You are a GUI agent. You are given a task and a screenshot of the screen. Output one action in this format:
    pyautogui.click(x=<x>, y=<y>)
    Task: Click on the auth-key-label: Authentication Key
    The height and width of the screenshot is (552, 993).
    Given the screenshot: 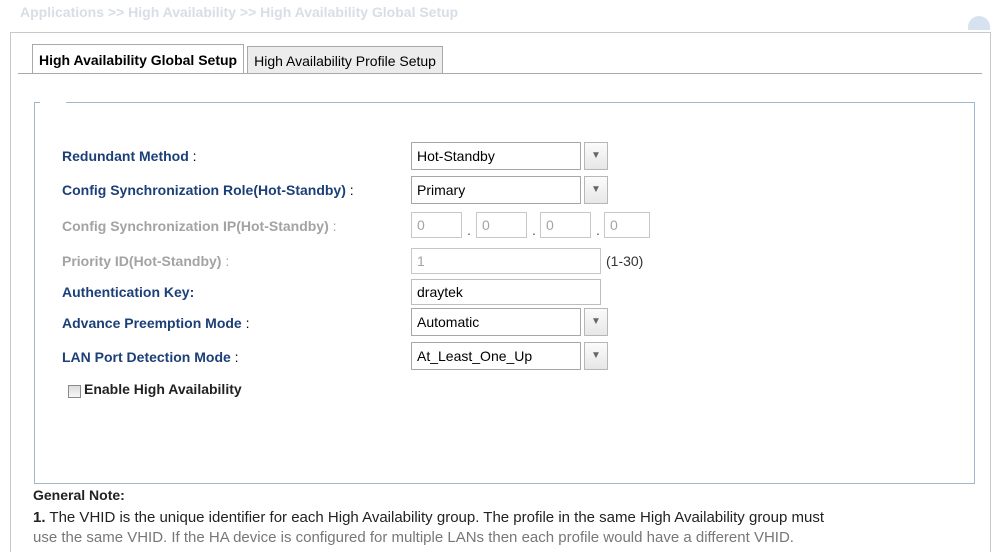 What is the action you would take?
    pyautogui.click(x=126, y=292)
    